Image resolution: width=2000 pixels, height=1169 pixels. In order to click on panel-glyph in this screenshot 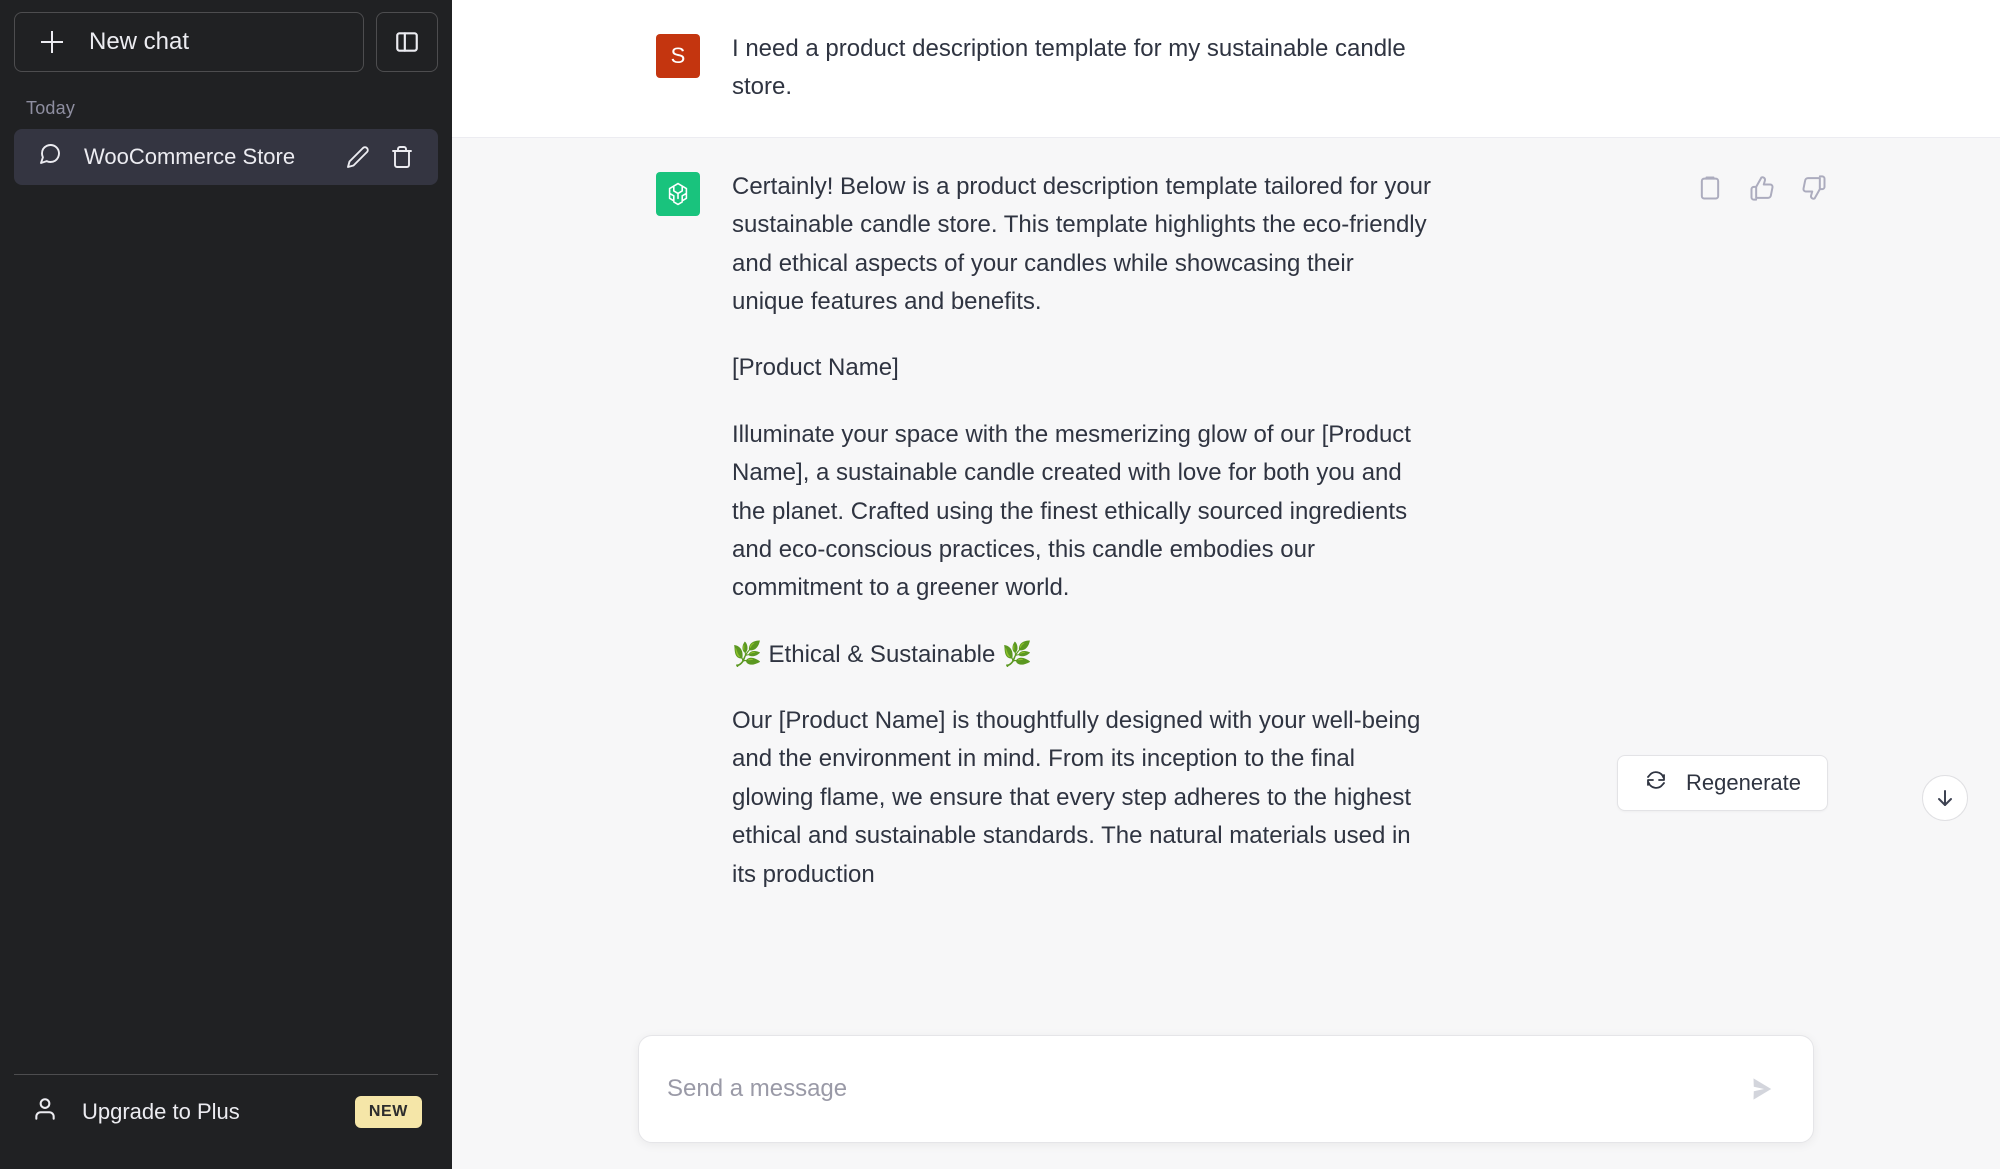, I will do `click(407, 42)`.